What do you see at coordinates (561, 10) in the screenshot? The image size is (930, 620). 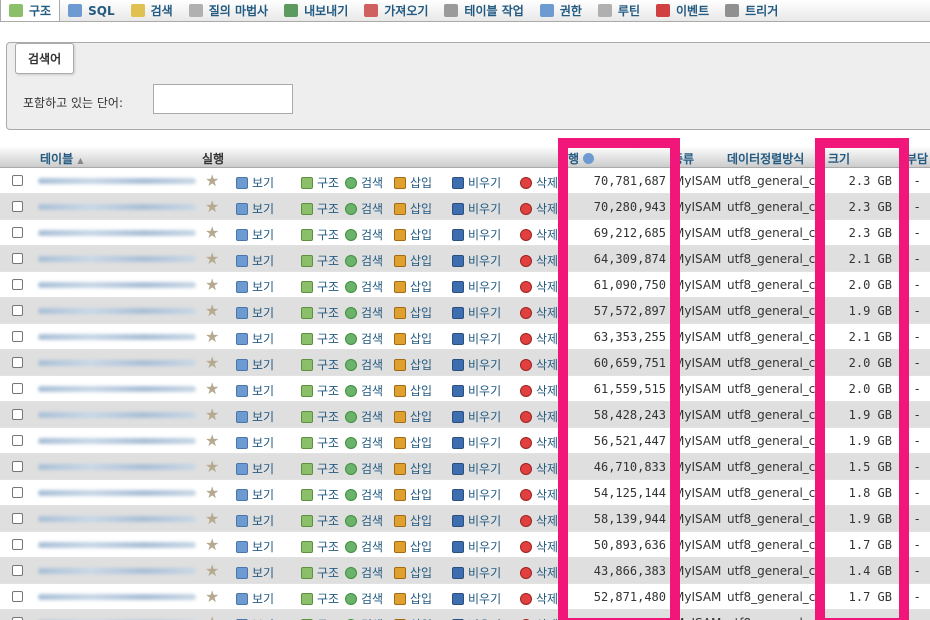 I see `tab-7: 권한` at bounding box center [561, 10].